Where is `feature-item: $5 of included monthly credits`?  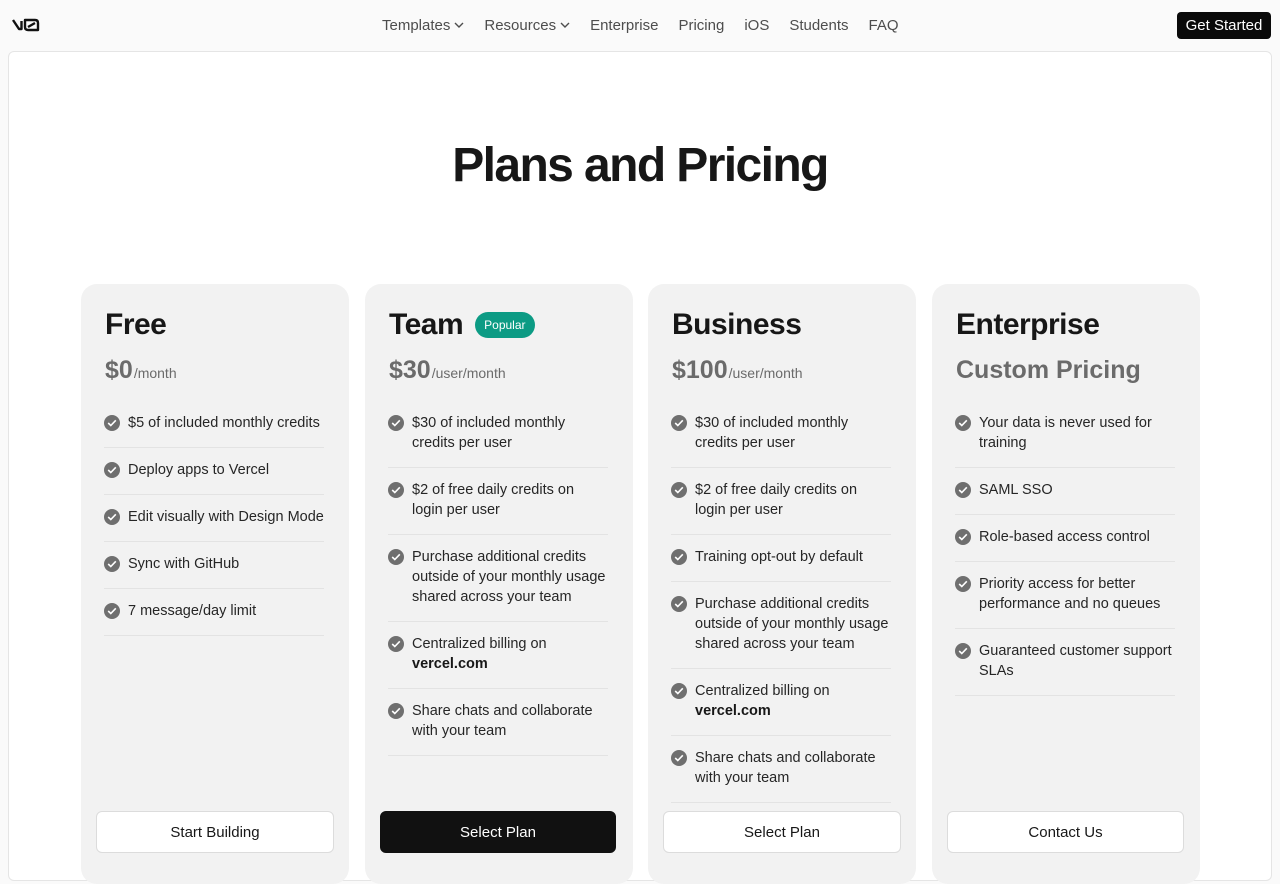
feature-item: $5 of included monthly credits is located at coordinates (214, 425).